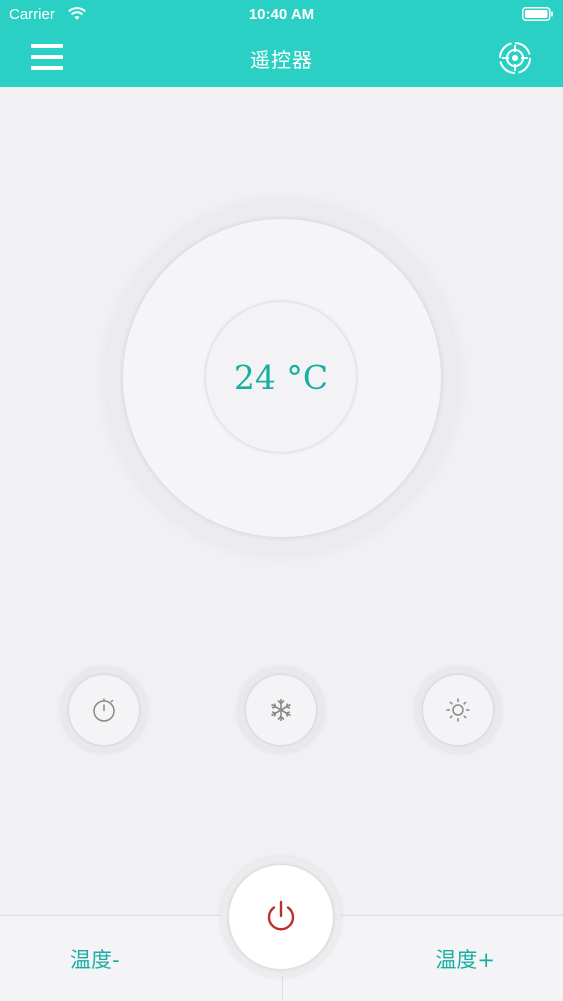  I want to click on stopwatch-icon, so click(104, 710).